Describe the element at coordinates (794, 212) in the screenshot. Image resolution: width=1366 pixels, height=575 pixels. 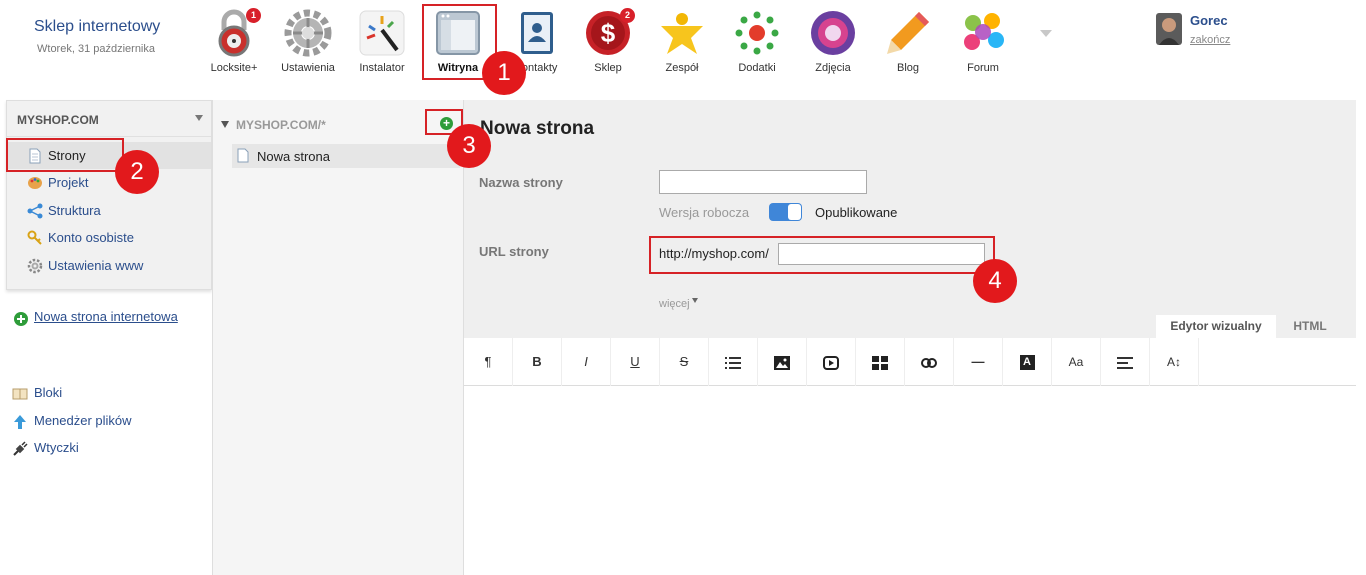
I see `toggle-knob` at that location.